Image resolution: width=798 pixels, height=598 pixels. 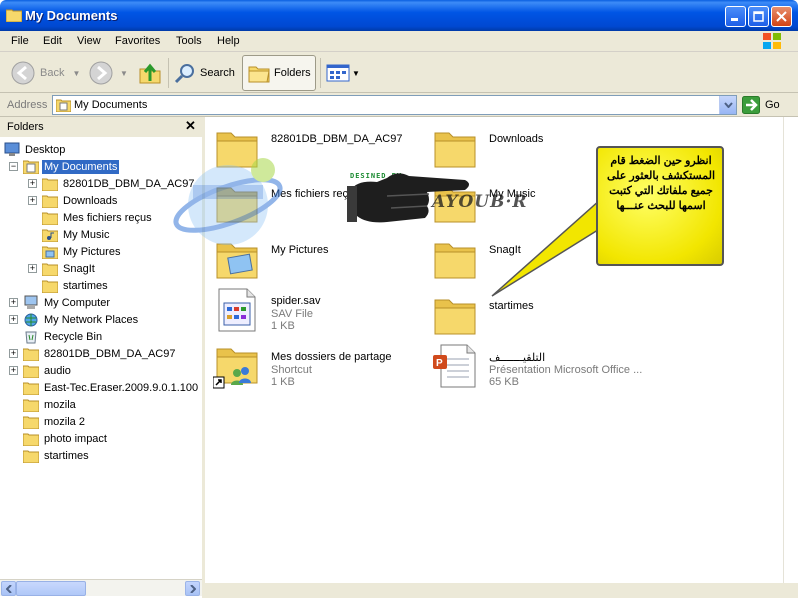 What do you see at coordinates (31, 320) in the screenshot?
I see `network-globe-icon` at bounding box center [31, 320].